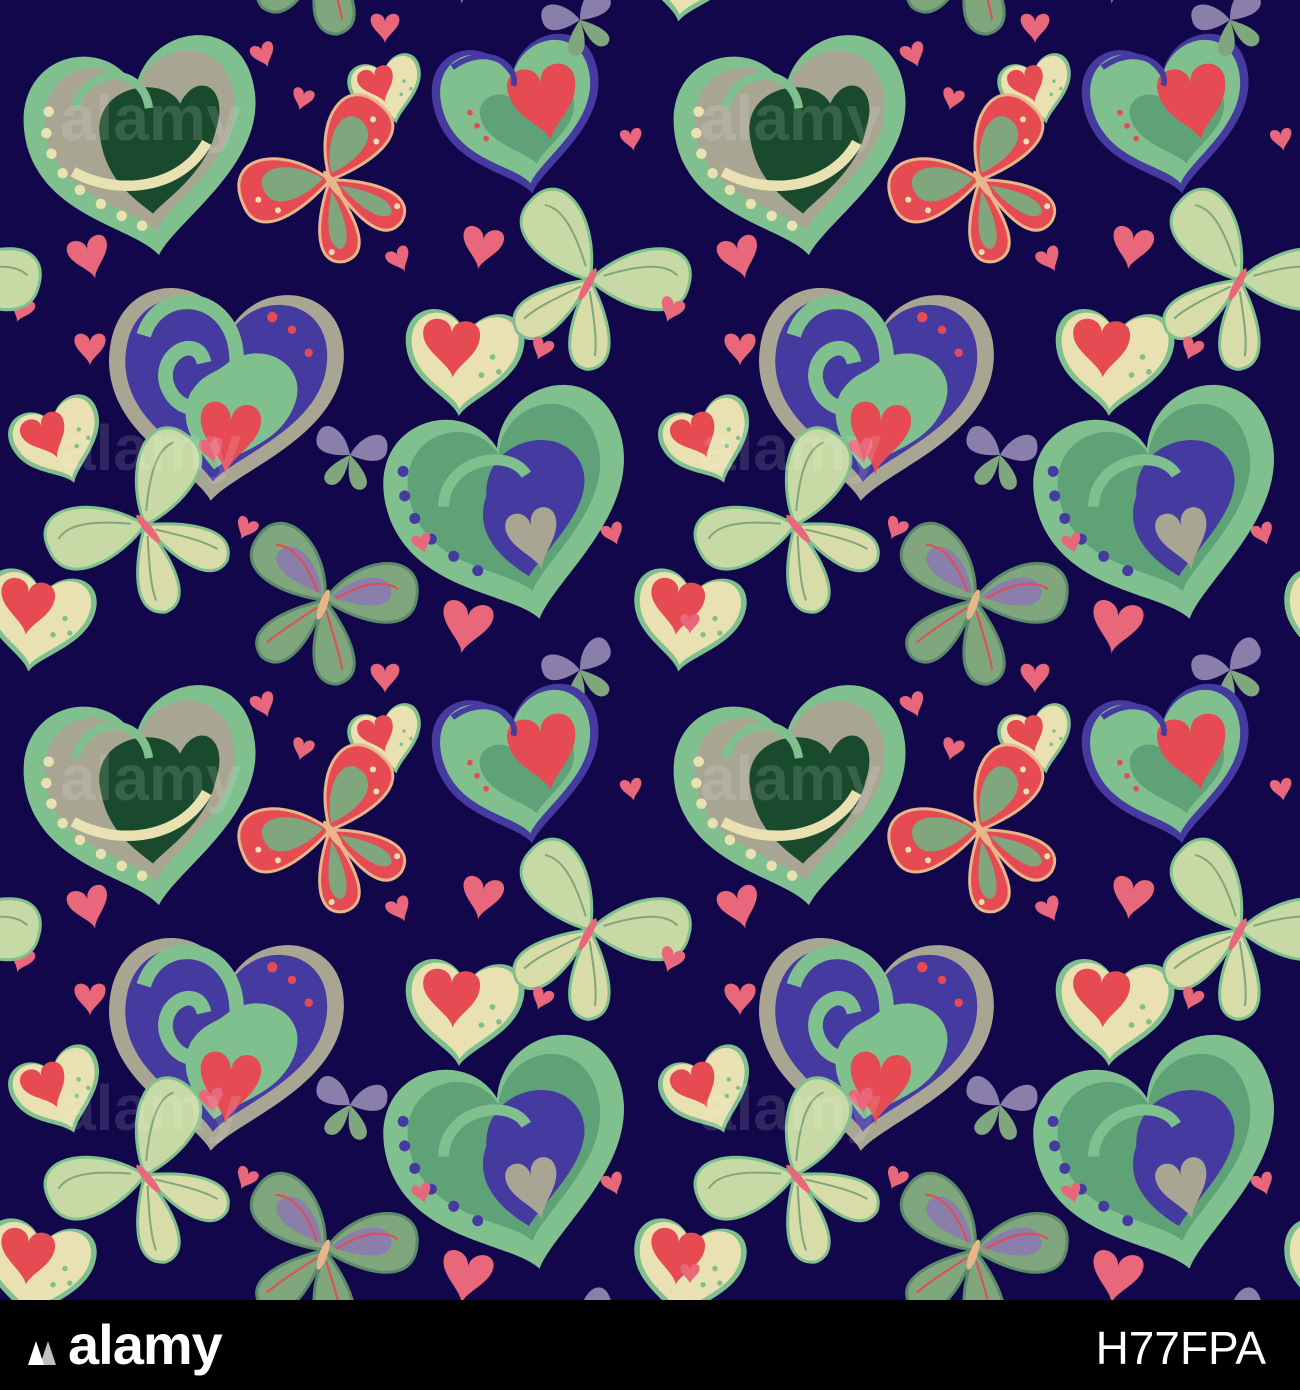 The height and width of the screenshot is (1390, 1300). I want to click on brand-name: alamy, so click(145, 1344).